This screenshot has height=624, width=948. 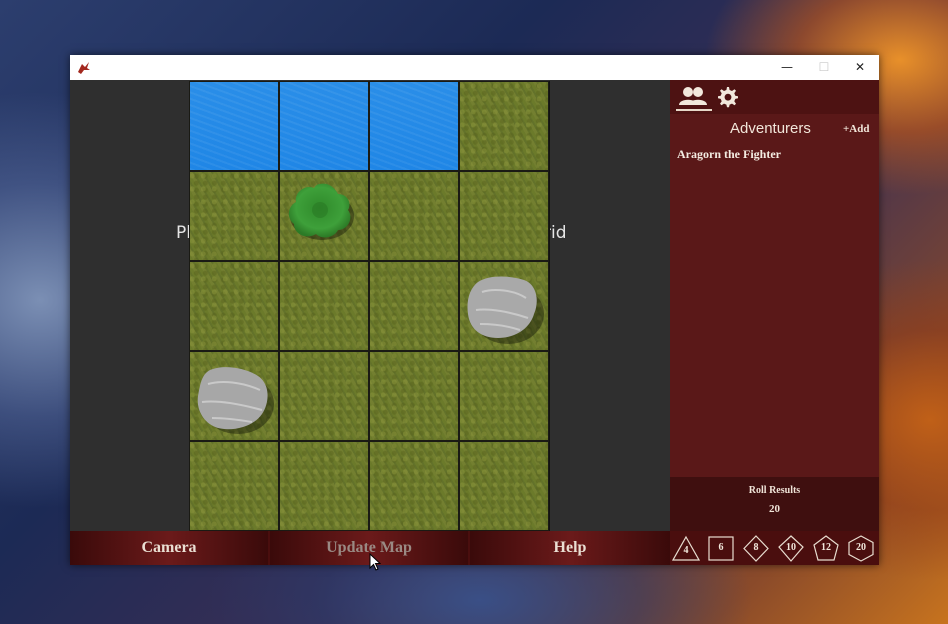 I want to click on bush-icon, so click(x=321, y=211).